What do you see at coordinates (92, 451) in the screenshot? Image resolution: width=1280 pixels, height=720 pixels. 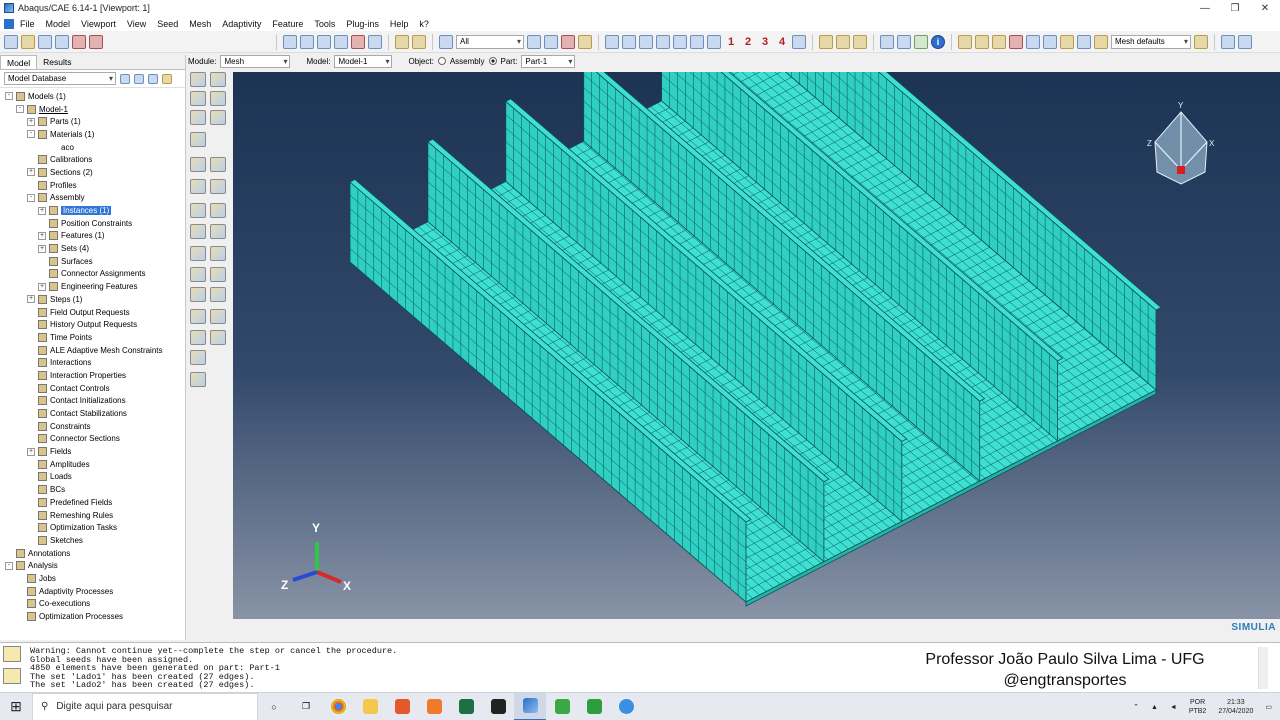 I see `tree-node: + Fields` at bounding box center [92, 451].